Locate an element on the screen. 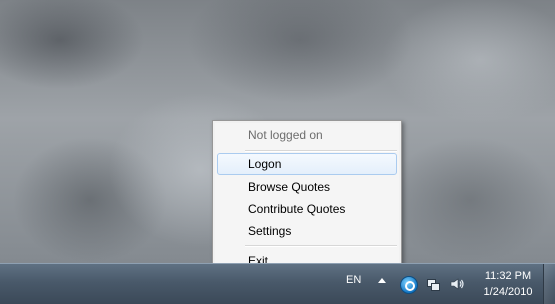  language-indicator: EN is located at coordinates (353, 280).